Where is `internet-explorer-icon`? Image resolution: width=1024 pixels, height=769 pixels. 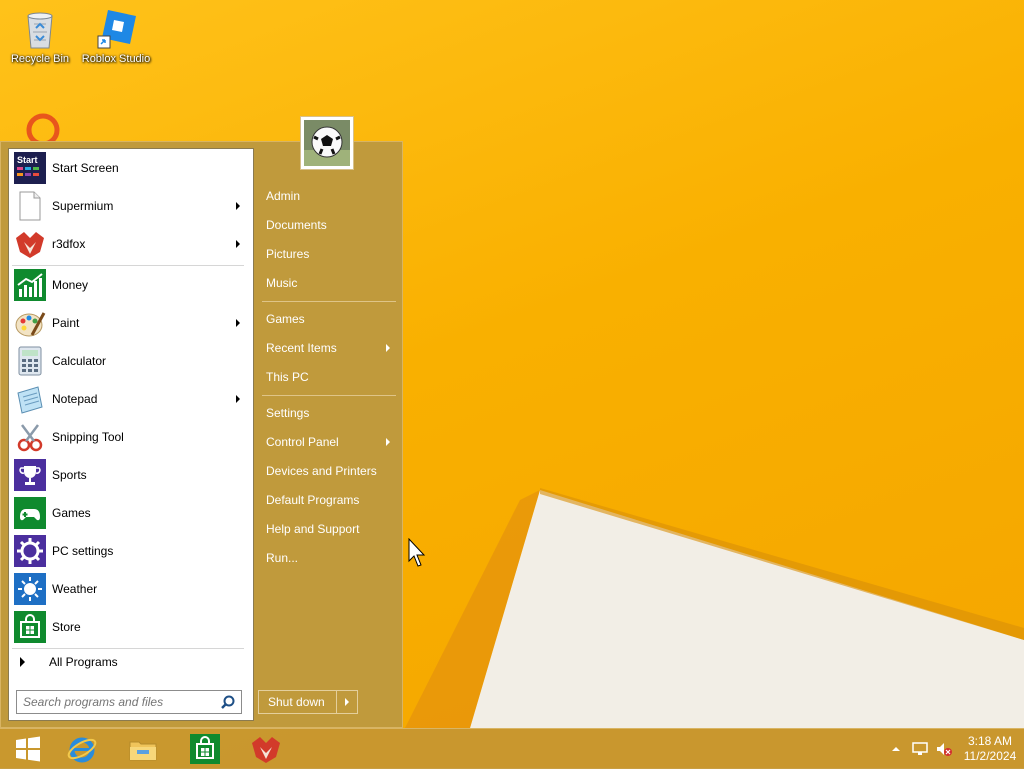 internet-explorer-icon is located at coordinates (82, 750).